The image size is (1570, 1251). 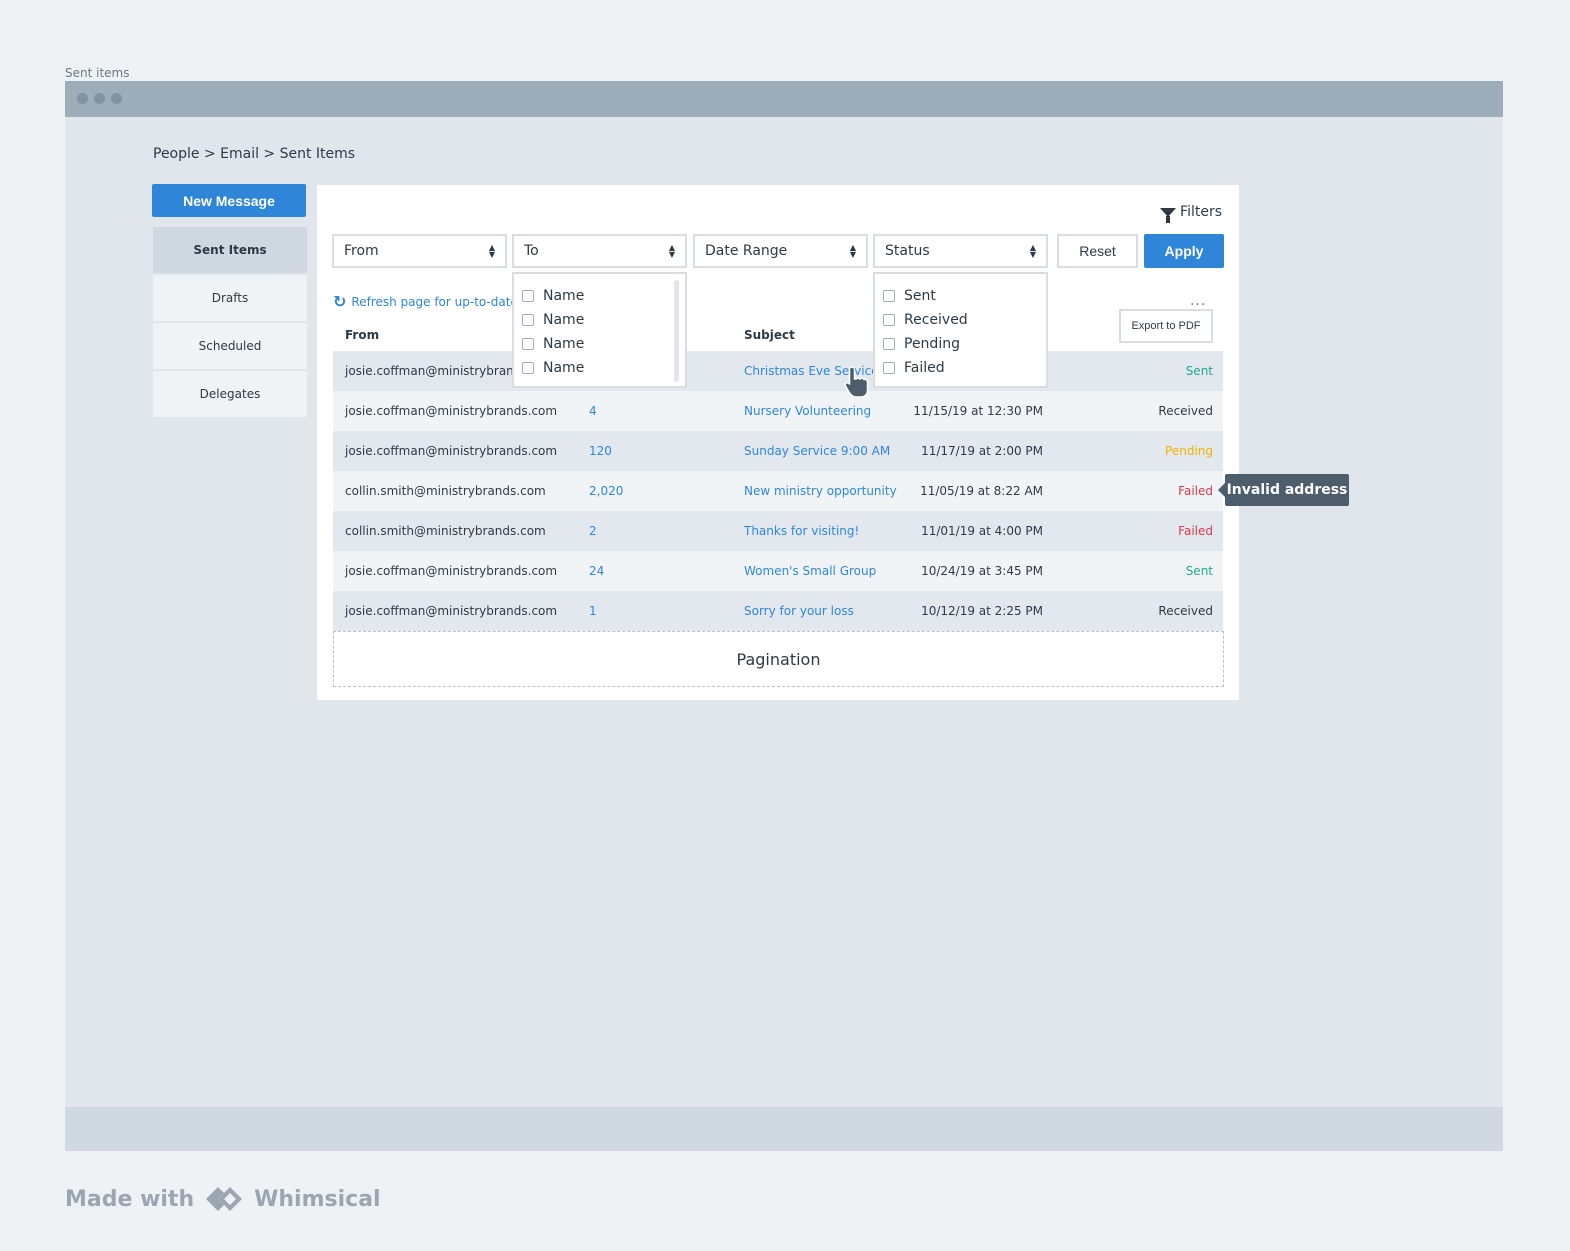 What do you see at coordinates (981, 491) in the screenshot?
I see `cell-date: 11/05/19 at 8:22 AM` at bounding box center [981, 491].